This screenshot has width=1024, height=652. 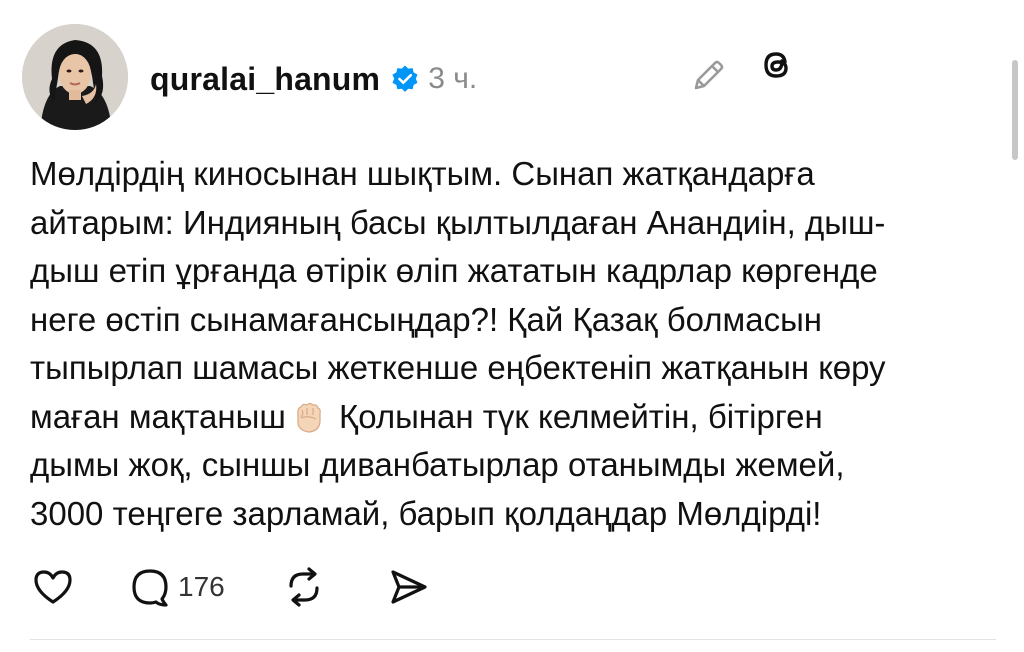 I want to click on username: quralai_hanum, so click(x=265, y=79).